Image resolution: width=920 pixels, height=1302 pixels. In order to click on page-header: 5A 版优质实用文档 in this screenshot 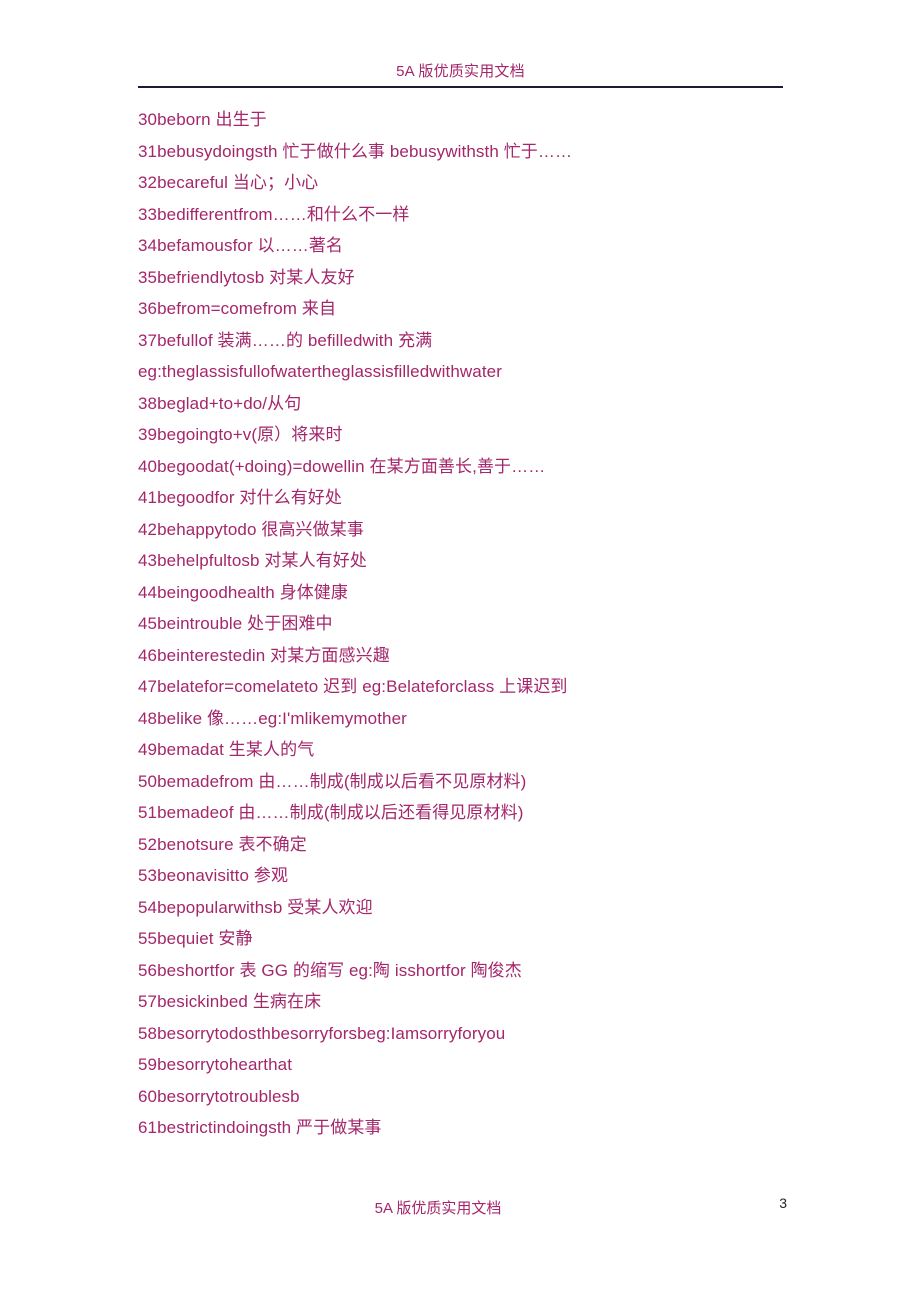, I will do `click(460, 75)`.